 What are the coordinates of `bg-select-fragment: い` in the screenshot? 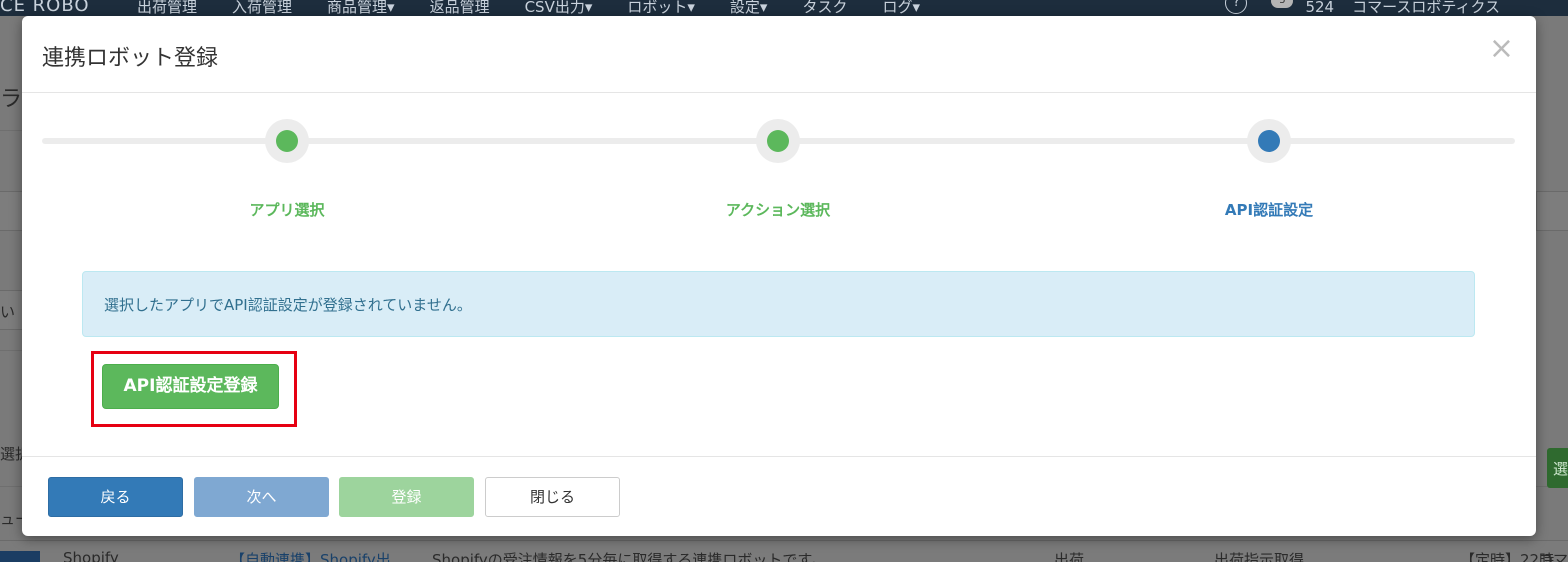 It's located at (8, 312).